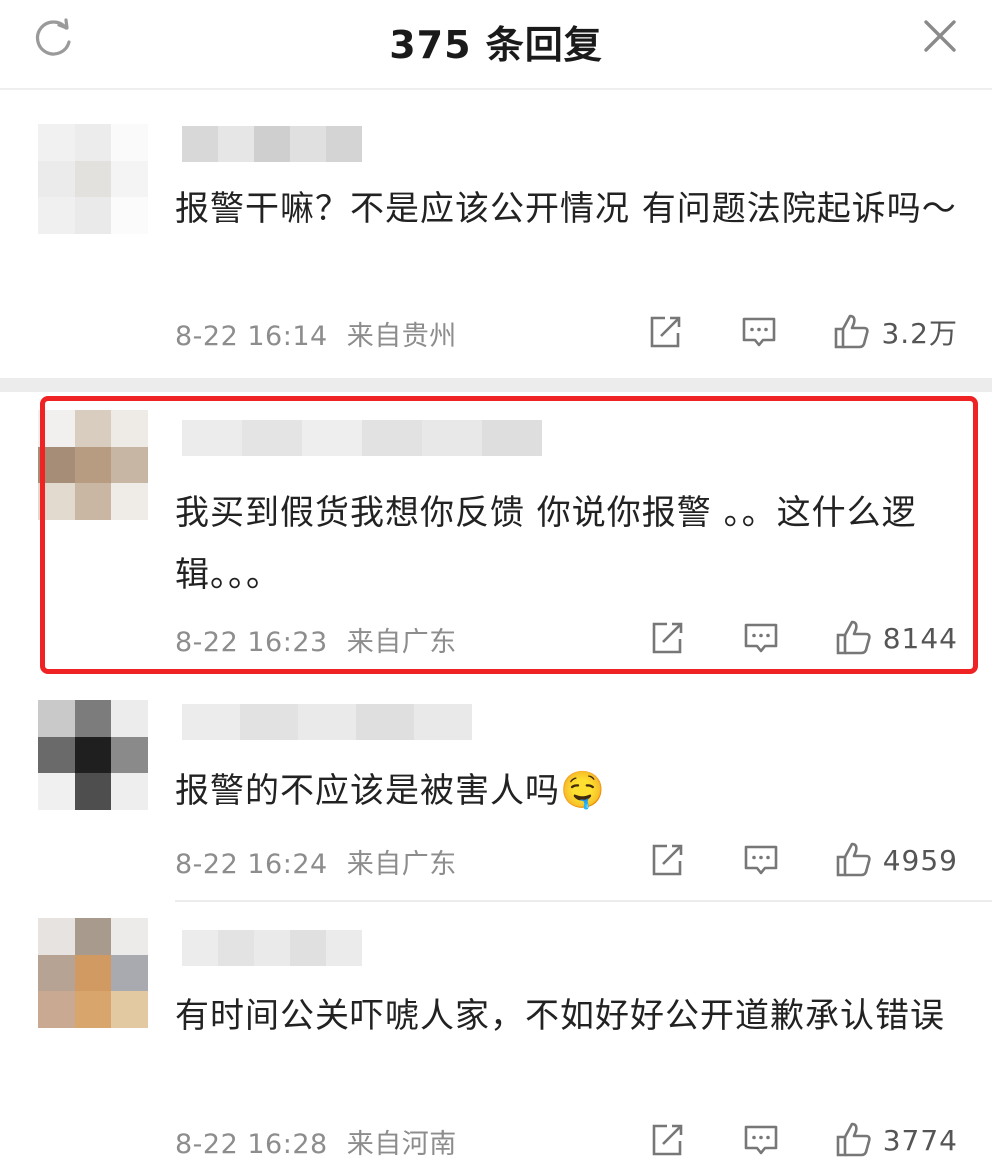 The height and width of the screenshot is (1176, 992). What do you see at coordinates (566, 209) in the screenshot?
I see `comment-text: 报警干嘛？不是应该公开情况 有问题法院起诉吗～` at bounding box center [566, 209].